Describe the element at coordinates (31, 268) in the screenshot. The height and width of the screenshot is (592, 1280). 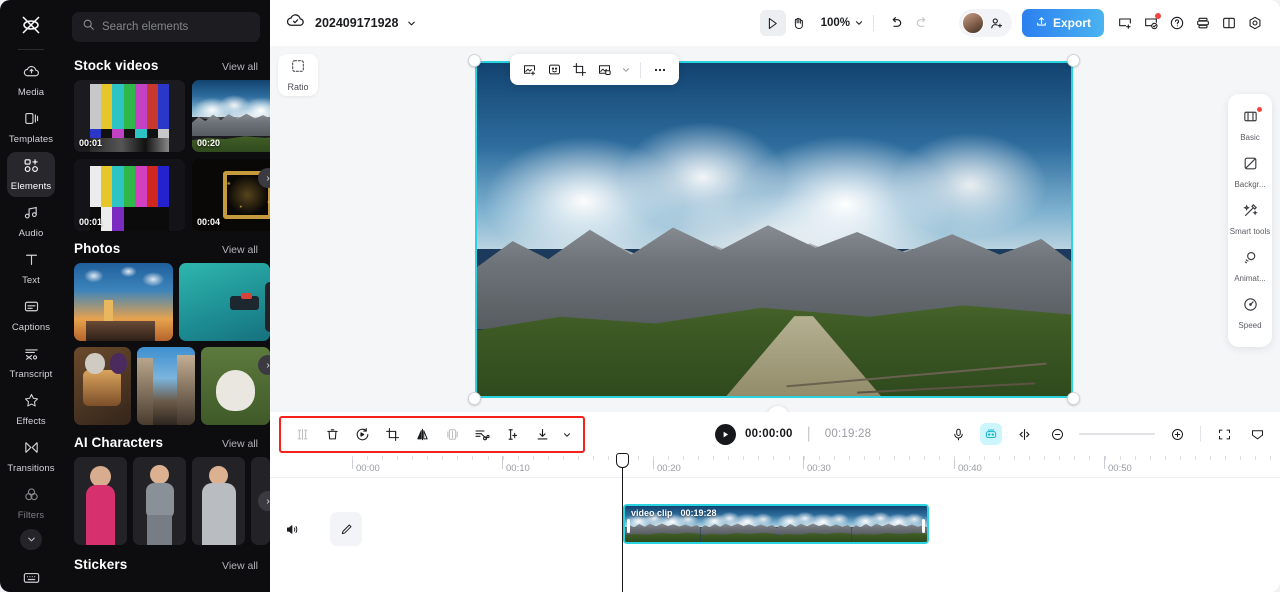
I see `sidebar-item-text: Text` at that location.